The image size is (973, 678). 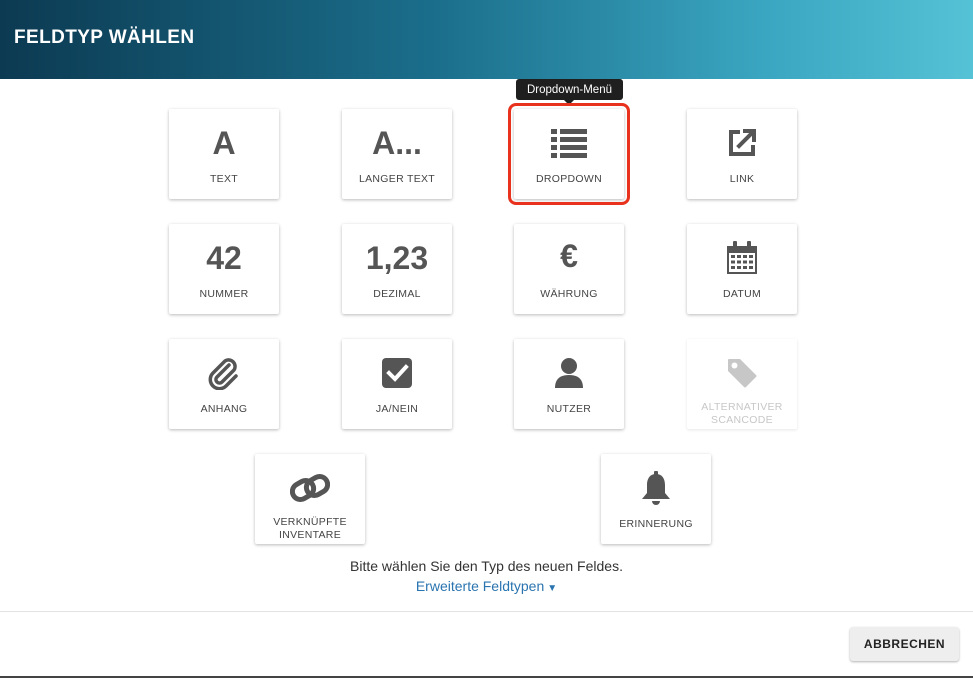 I want to click on field-type-label-line1: VERKNÜPFTE, so click(x=310, y=522).